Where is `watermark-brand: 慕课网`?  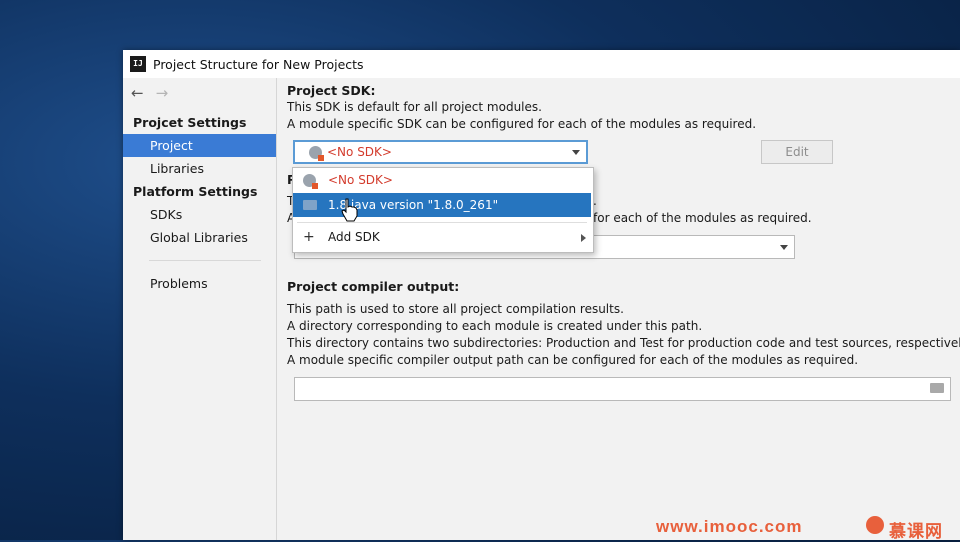
watermark-brand: 慕课网 is located at coordinates (916, 532).